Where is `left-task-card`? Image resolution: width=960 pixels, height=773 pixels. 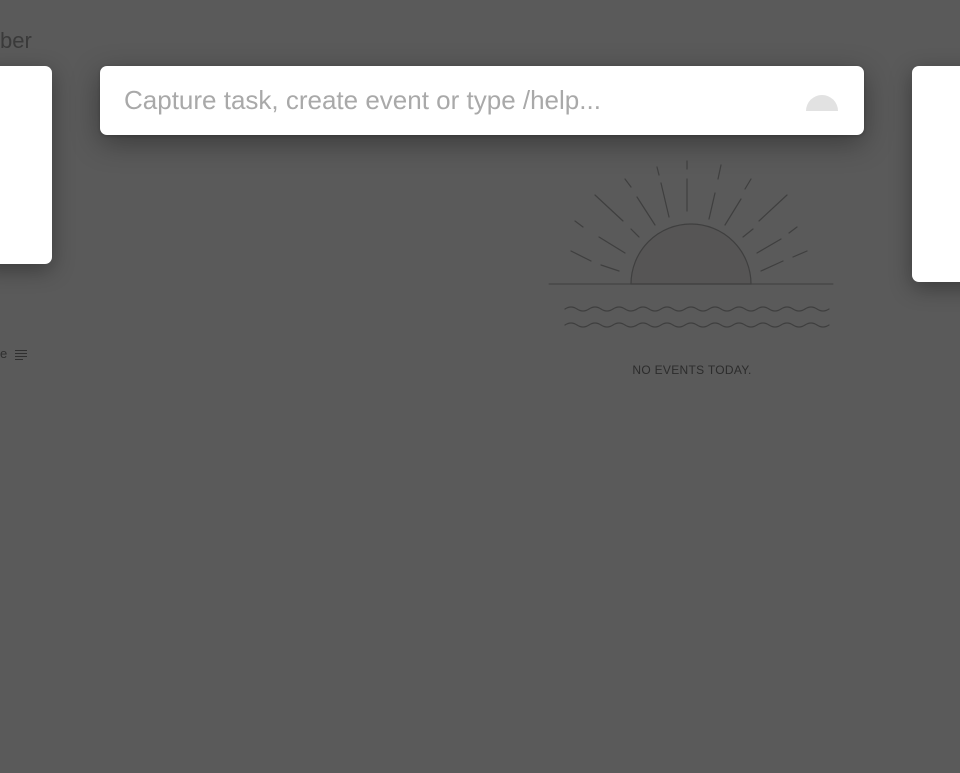
left-task-card is located at coordinates (26, 165).